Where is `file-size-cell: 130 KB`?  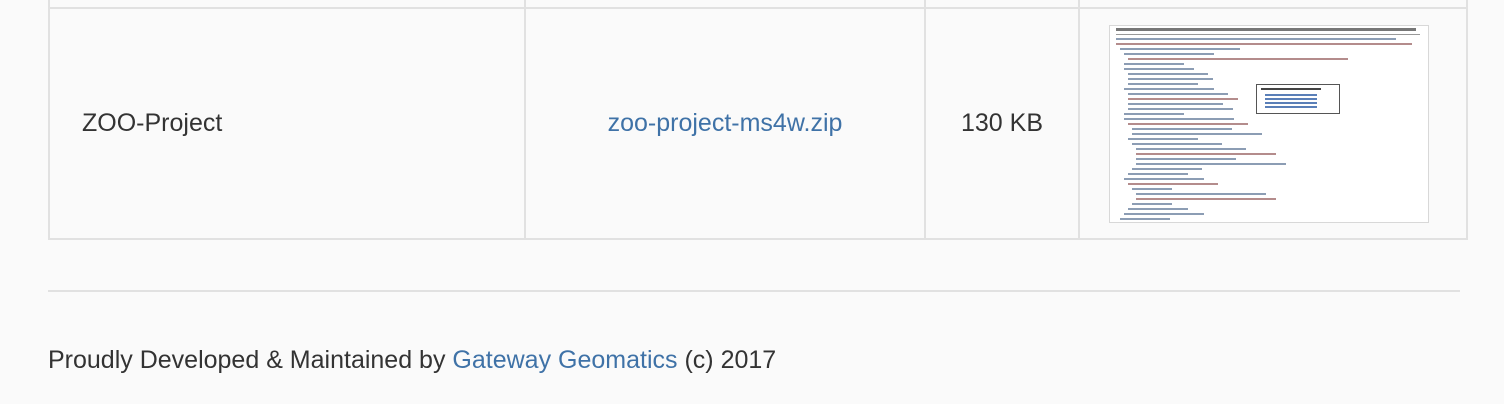 file-size-cell: 130 KB is located at coordinates (1002, 123).